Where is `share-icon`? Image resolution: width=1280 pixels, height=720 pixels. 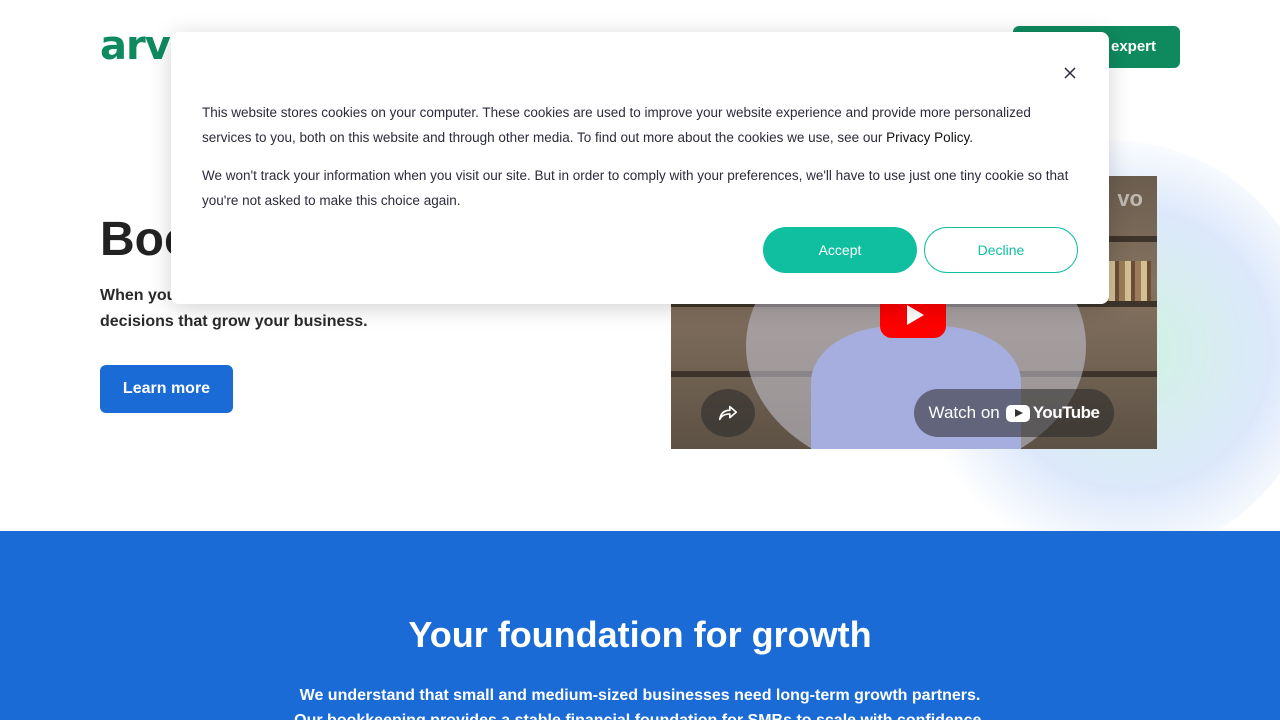
share-icon is located at coordinates (728, 413).